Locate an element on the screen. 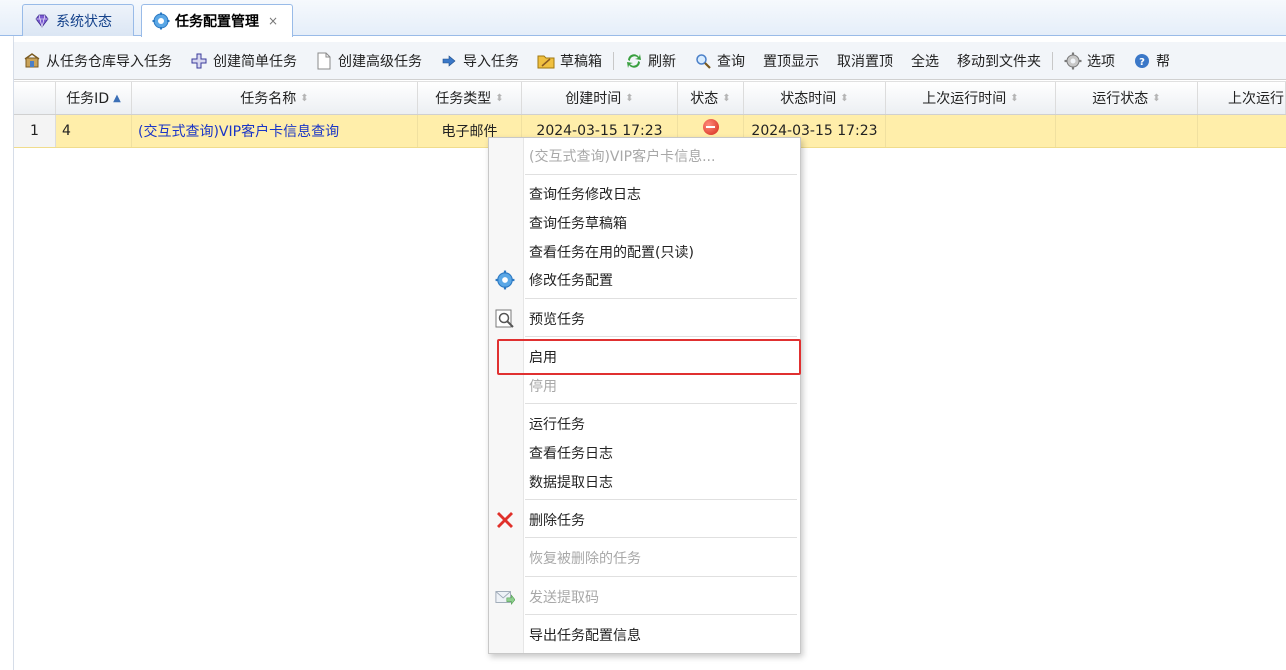 The height and width of the screenshot is (670, 1286). tab-system-status: 系统状态 is located at coordinates (78, 20).